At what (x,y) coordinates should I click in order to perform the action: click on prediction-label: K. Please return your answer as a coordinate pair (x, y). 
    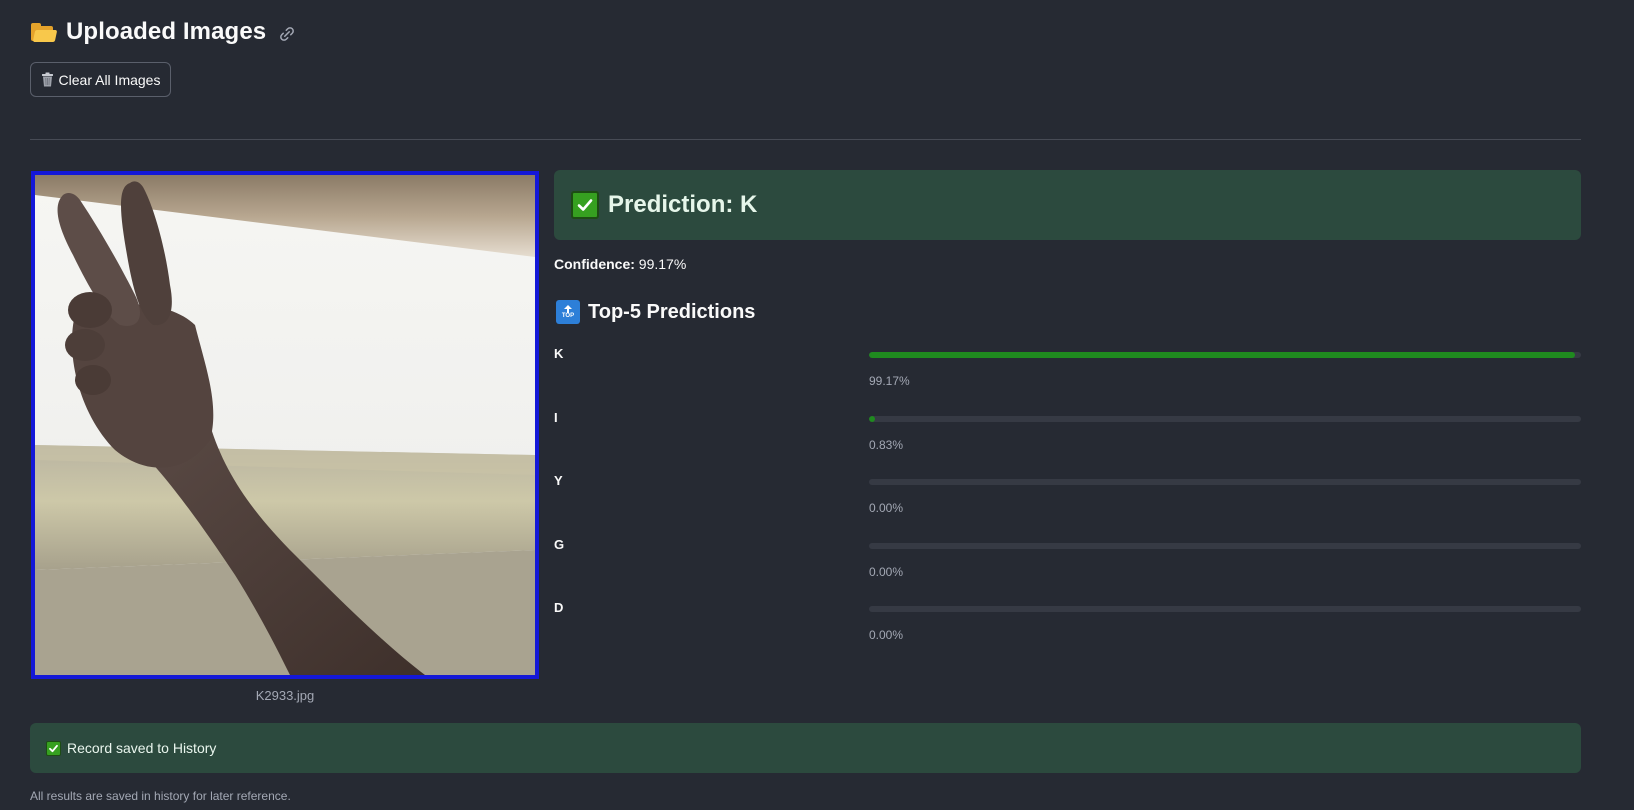
    Looking at the image, I should click on (559, 353).